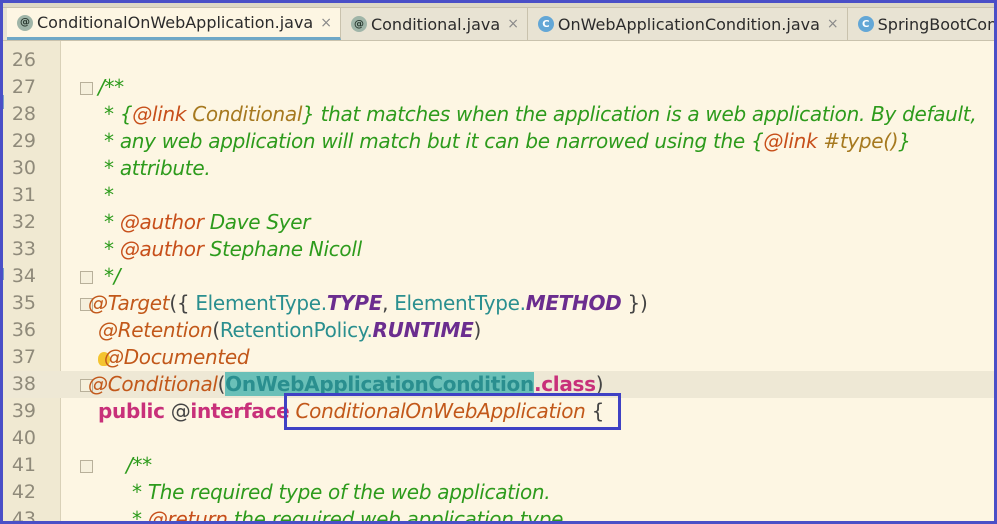 The image size is (997, 524). What do you see at coordinates (23, 249) in the screenshot?
I see `line-number: 33` at bounding box center [23, 249].